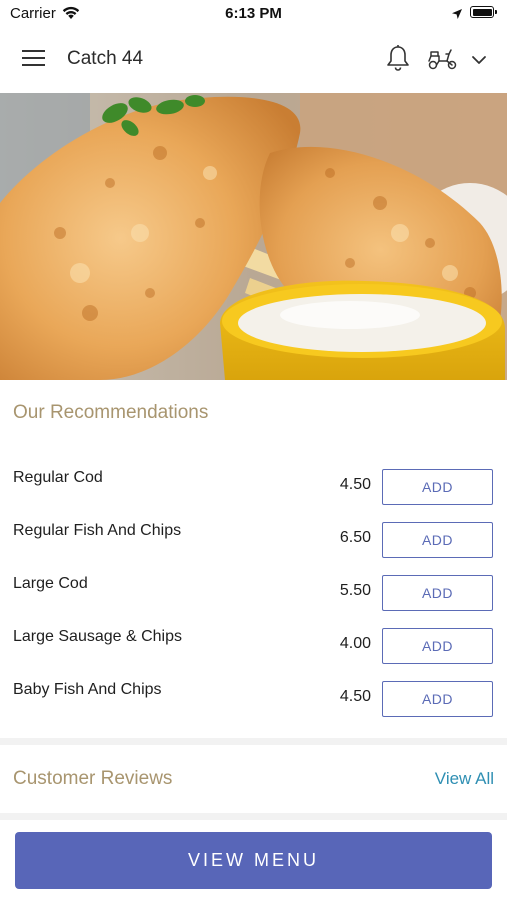  I want to click on menu-item-name: Large Sausage & Chips, so click(97, 636).